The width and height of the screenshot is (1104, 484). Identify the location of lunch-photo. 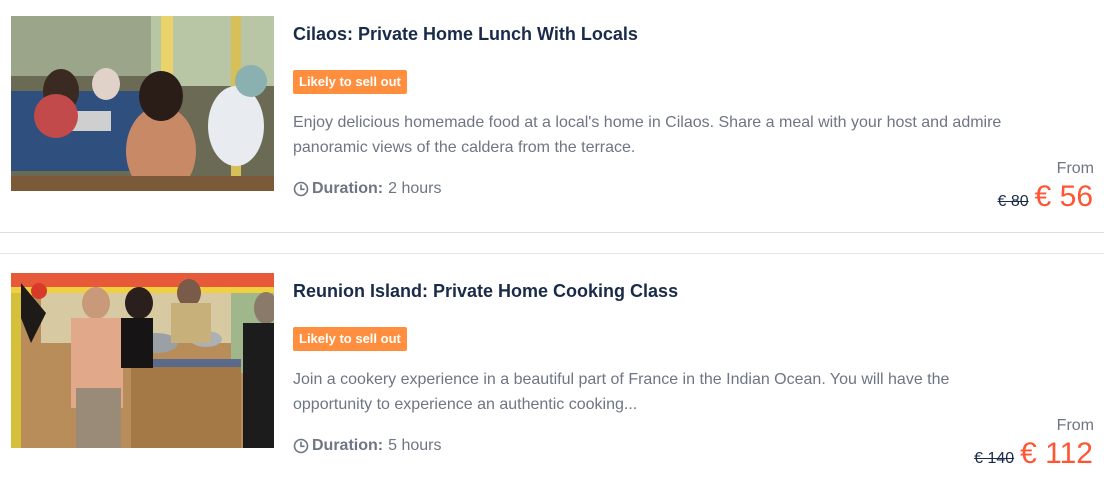
(142, 103).